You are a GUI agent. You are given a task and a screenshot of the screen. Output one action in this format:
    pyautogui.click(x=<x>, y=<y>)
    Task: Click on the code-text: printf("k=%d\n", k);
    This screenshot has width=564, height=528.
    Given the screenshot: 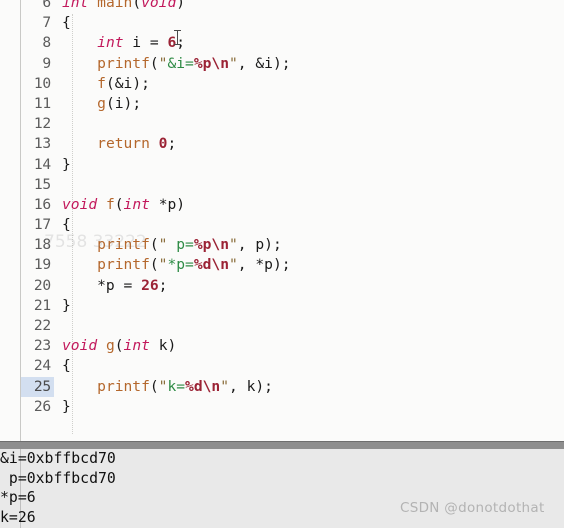 What is the action you would take?
    pyautogui.click(x=167, y=387)
    